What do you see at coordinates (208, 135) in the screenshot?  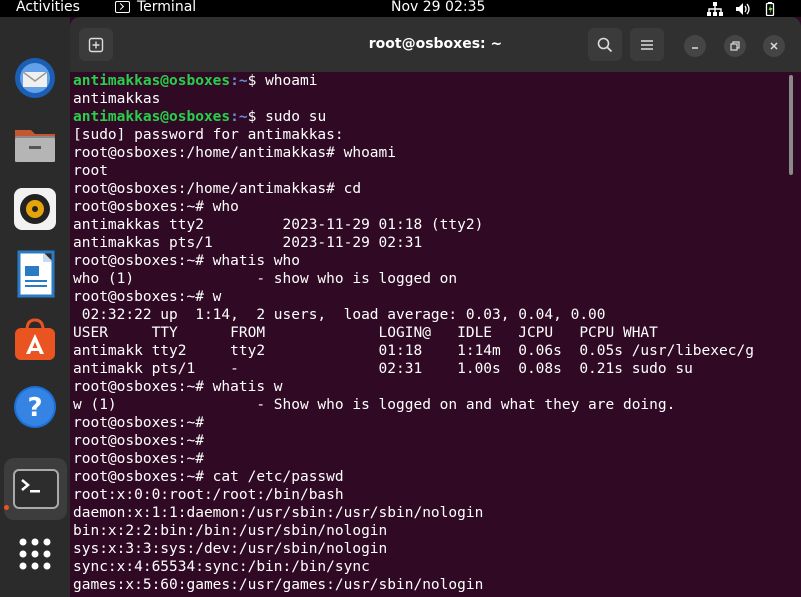 I see `terminal-line: [sudo] password for antimakkas:` at bounding box center [208, 135].